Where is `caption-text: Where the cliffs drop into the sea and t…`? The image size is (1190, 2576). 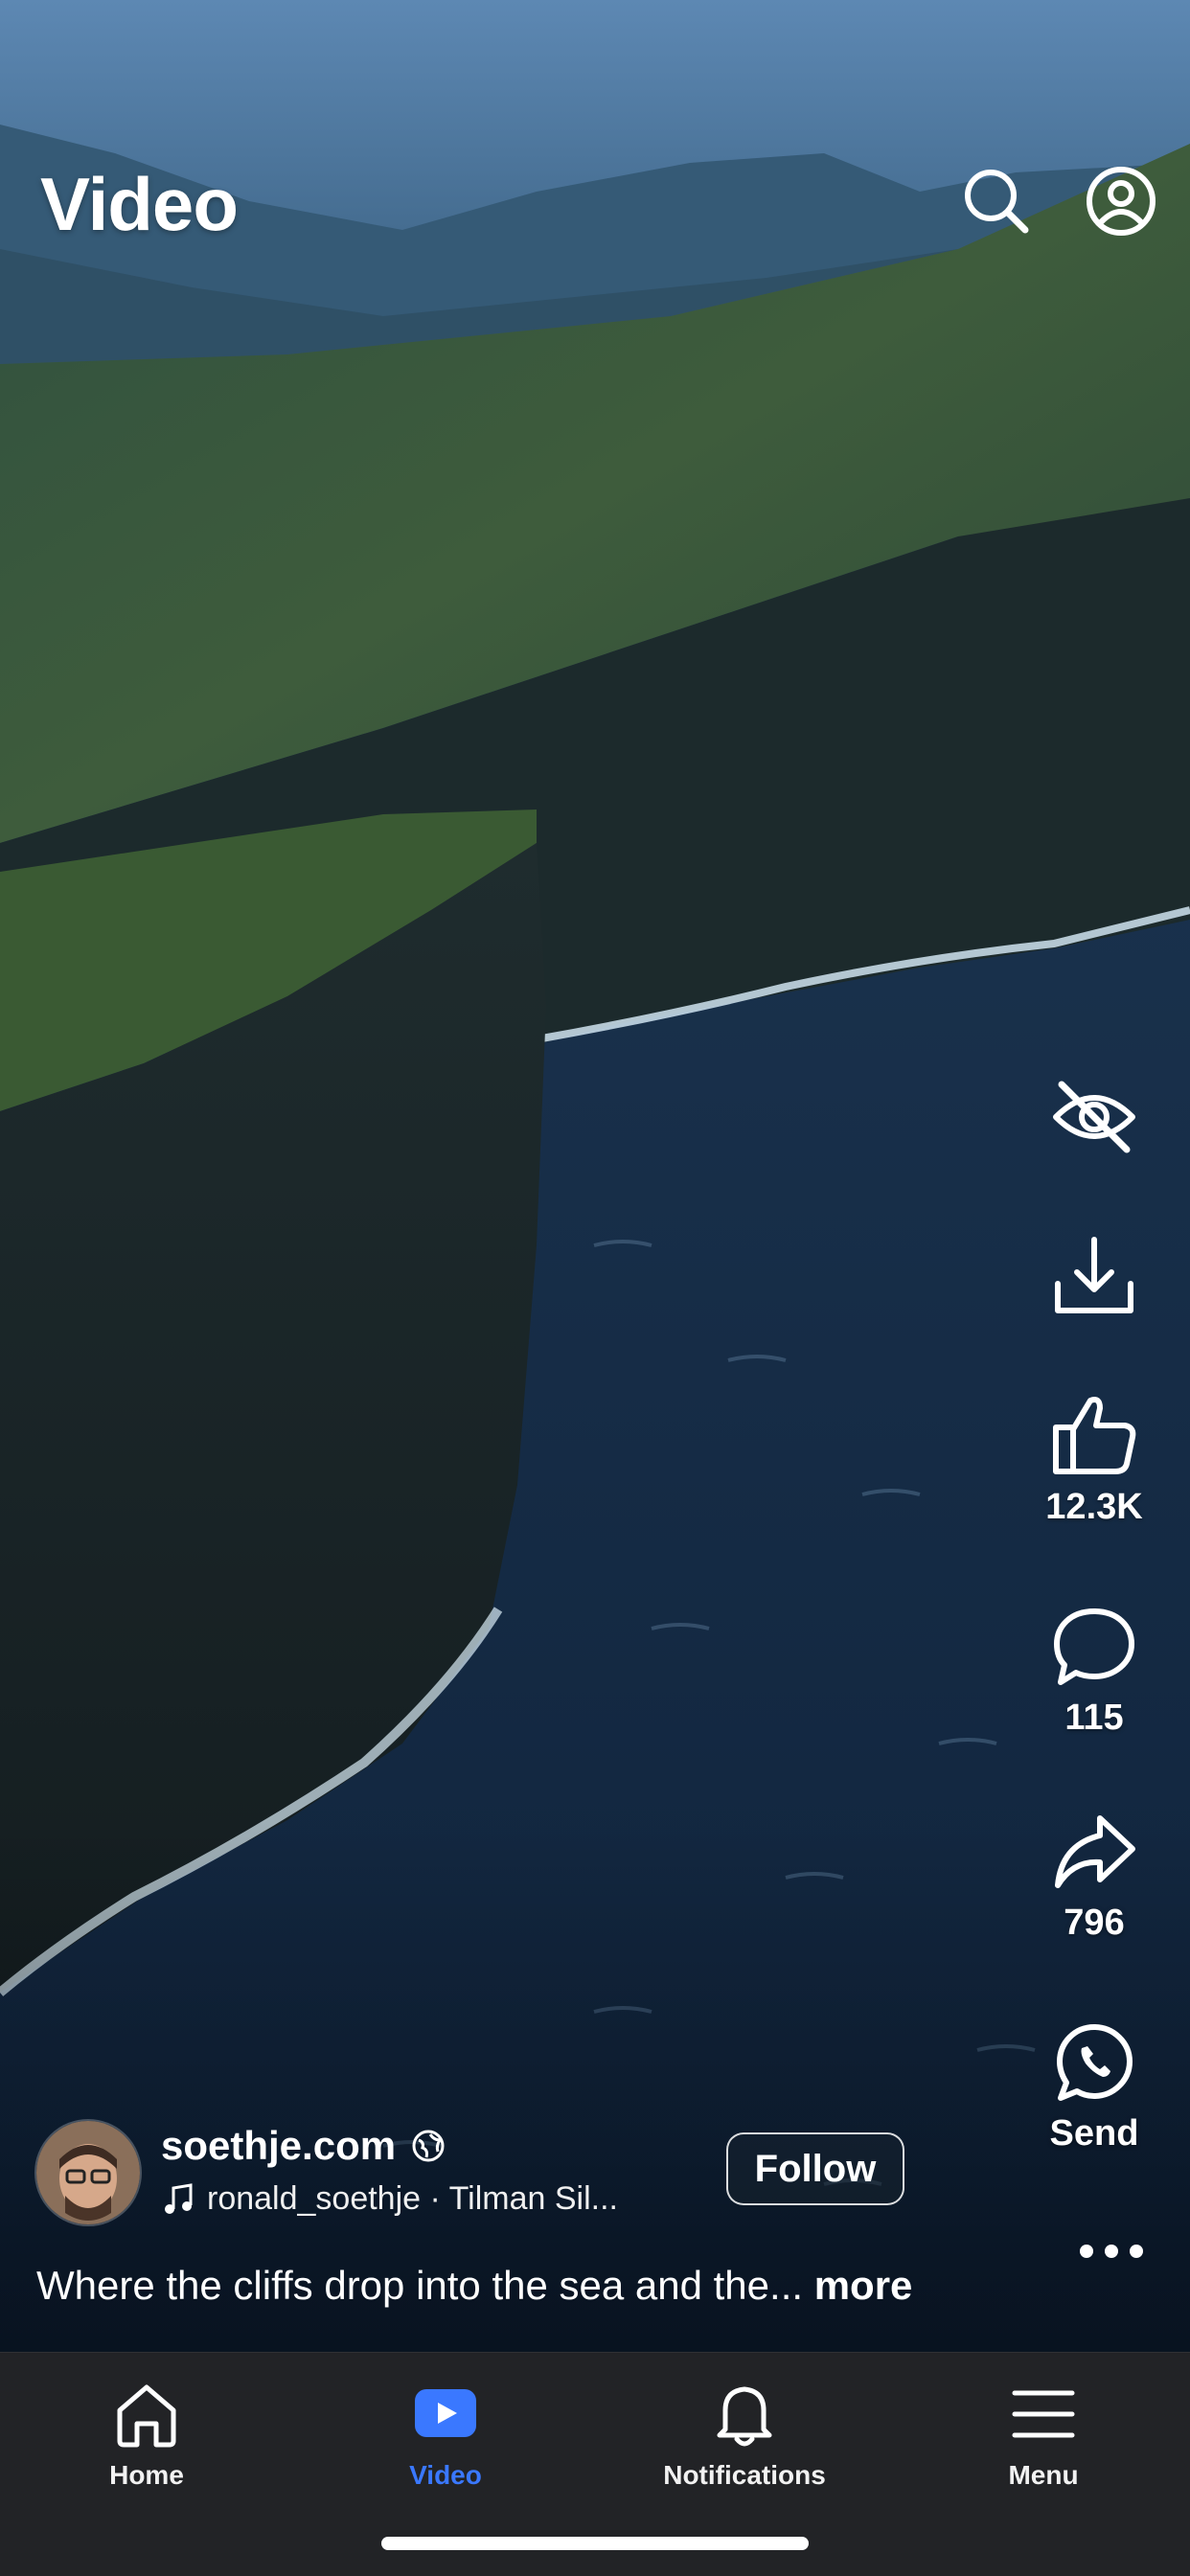 caption-text: Where the cliffs drop into the sea and t… is located at coordinates (420, 2285).